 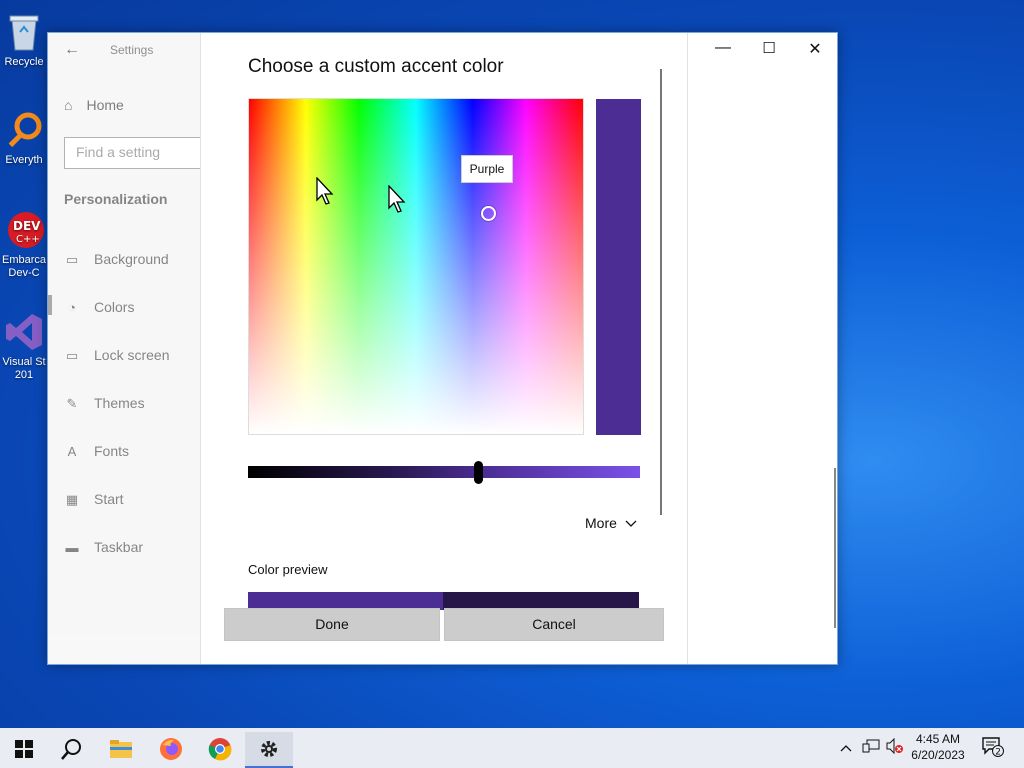 I want to click on taskbar-file-explorer, so click(x=121, y=749).